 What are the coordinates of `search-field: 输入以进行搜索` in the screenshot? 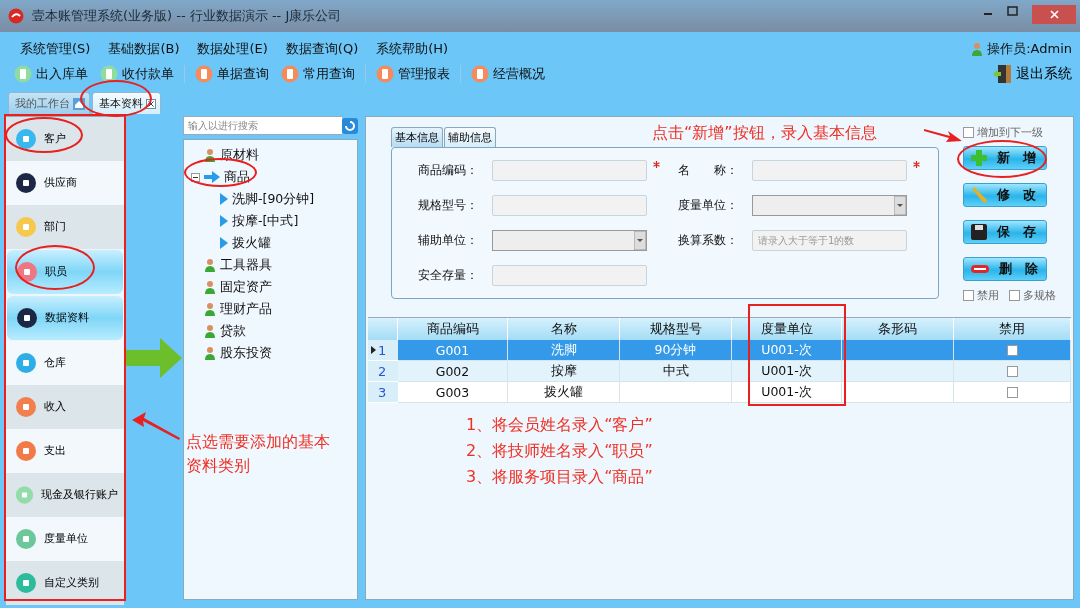 It's located at (262, 125).